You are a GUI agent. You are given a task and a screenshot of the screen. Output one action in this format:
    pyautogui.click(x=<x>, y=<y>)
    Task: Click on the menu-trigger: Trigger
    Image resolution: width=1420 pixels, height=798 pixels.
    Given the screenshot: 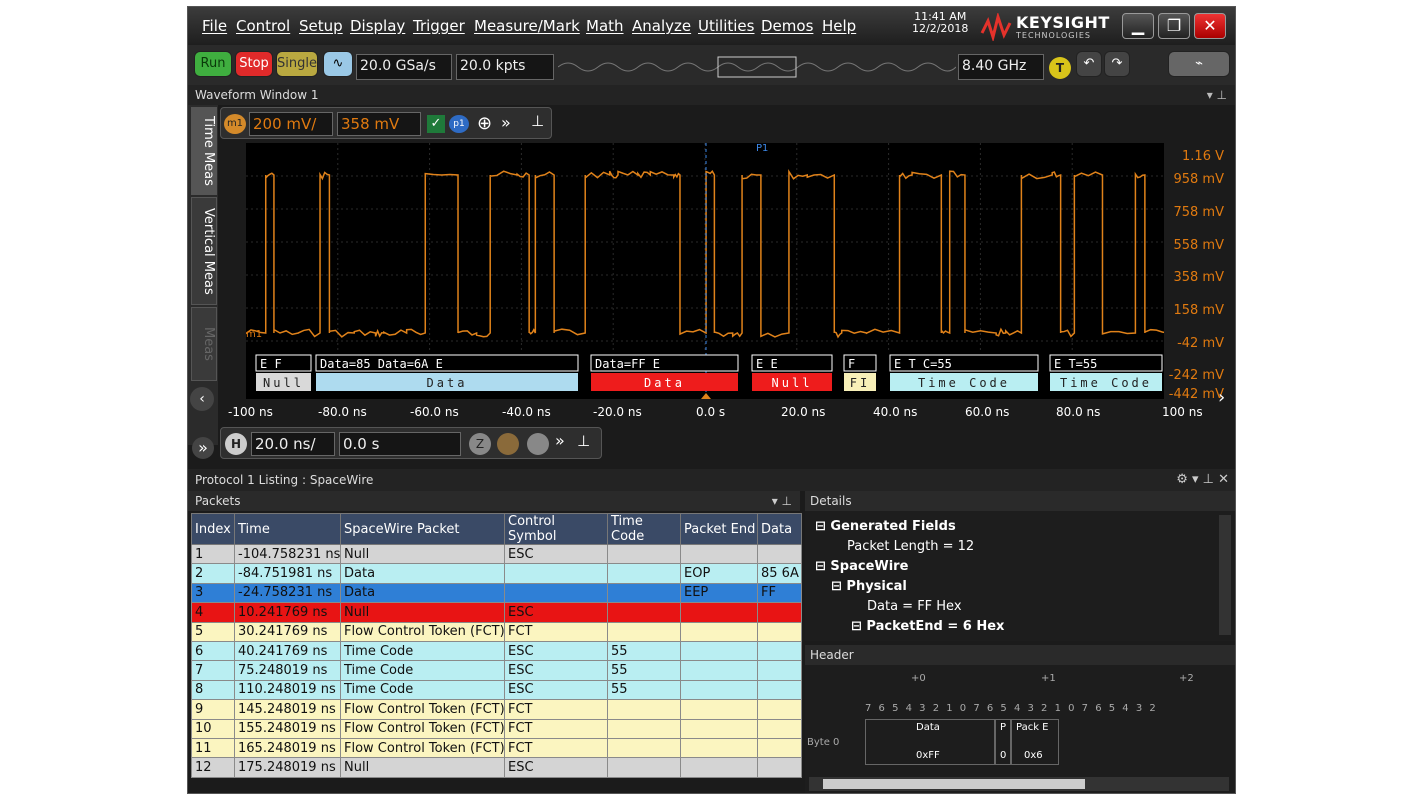 What is the action you would take?
    pyautogui.click(x=439, y=26)
    